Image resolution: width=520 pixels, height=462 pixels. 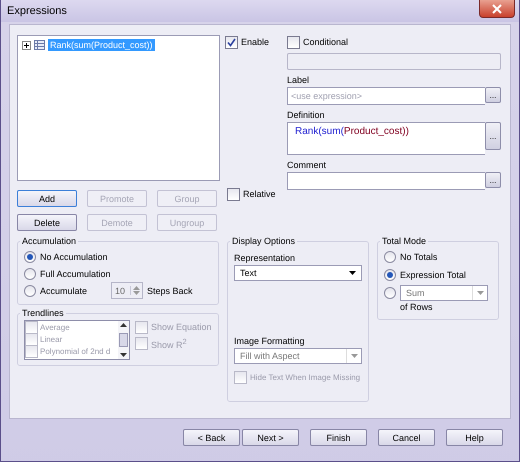 I want to click on accumulation-title: Accumulation, so click(x=49, y=241).